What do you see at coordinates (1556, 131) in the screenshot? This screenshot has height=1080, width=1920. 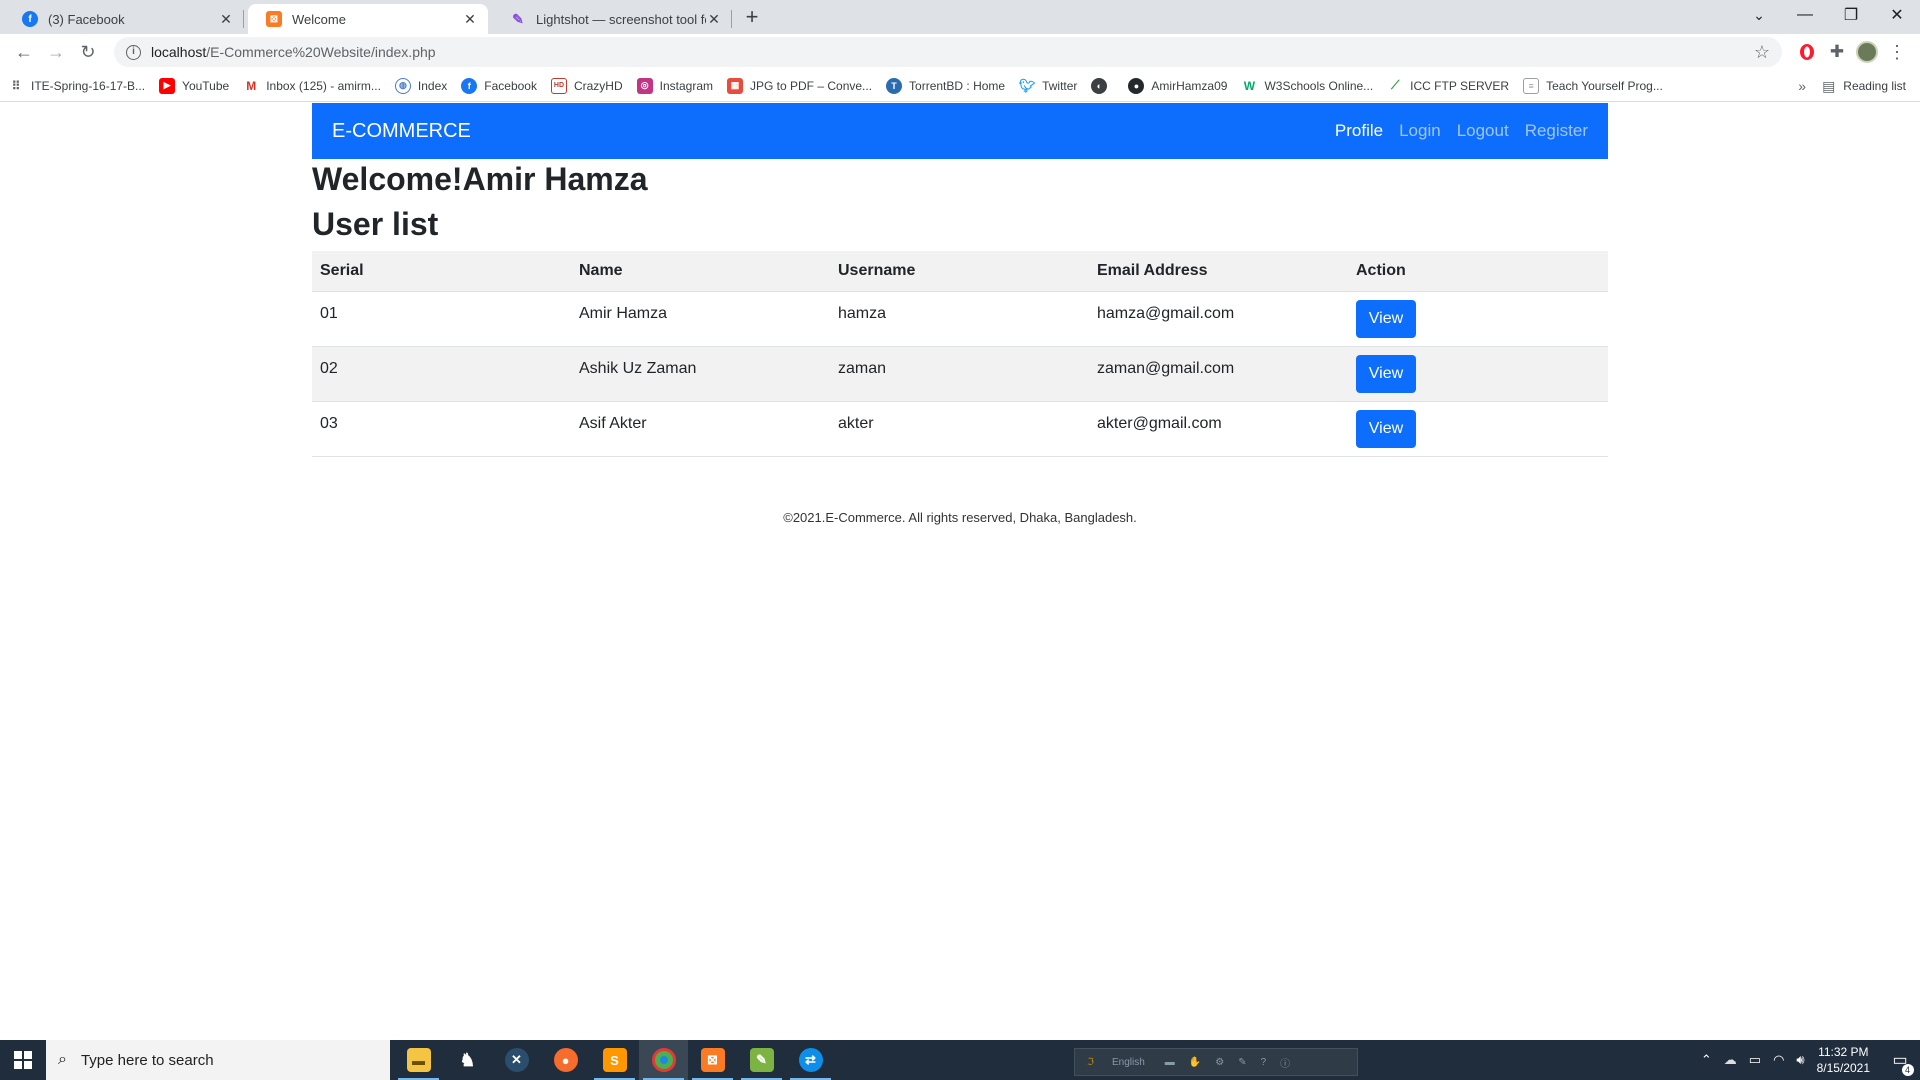 I see `nav-register-link: Register` at bounding box center [1556, 131].